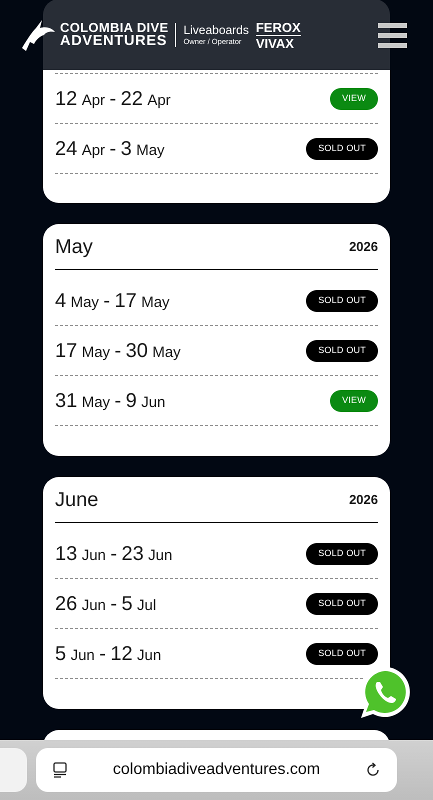 The height and width of the screenshot is (800, 433). I want to click on tagline: Liveaboards, so click(216, 30).